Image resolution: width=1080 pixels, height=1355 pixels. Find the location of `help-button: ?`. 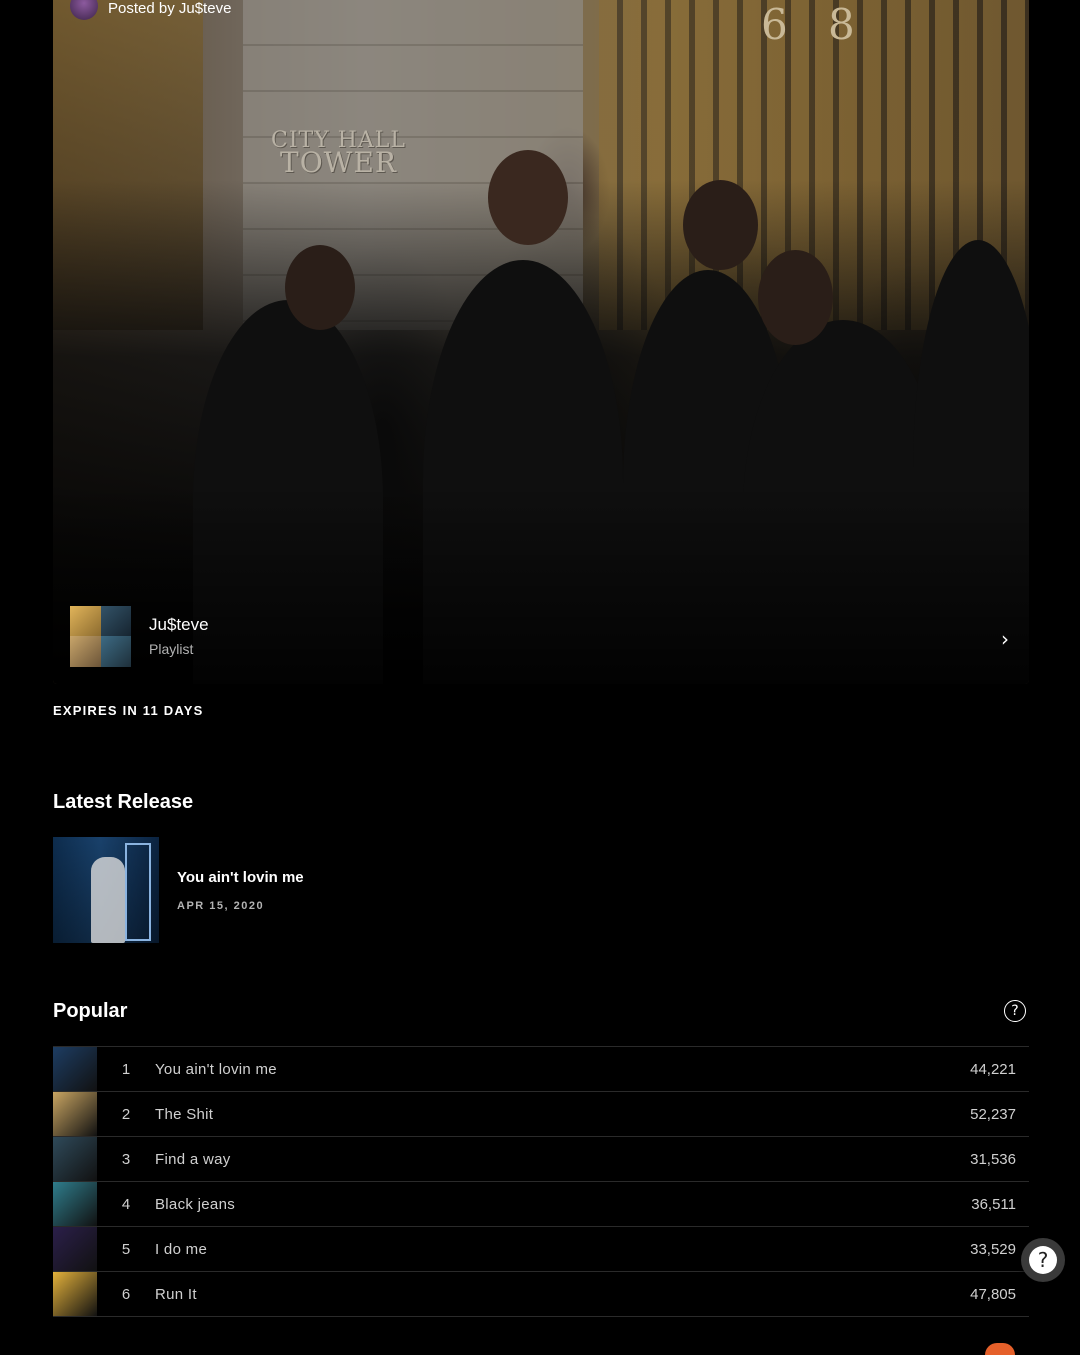

help-button: ? is located at coordinates (1043, 1260).